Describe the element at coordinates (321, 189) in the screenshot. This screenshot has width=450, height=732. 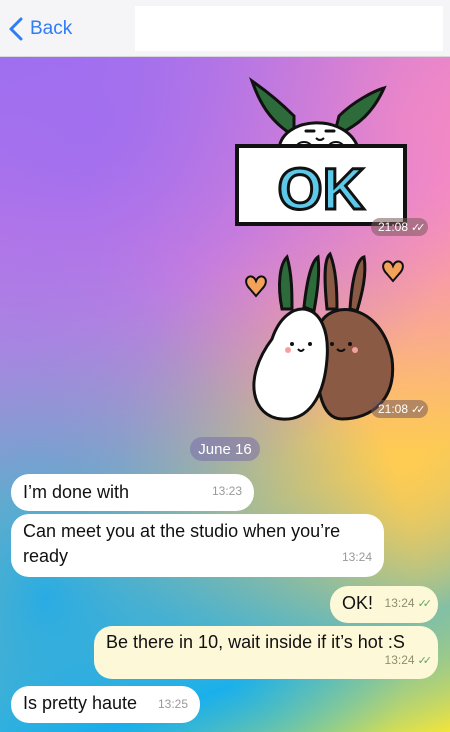
I see `ok-sign-text: OK` at that location.